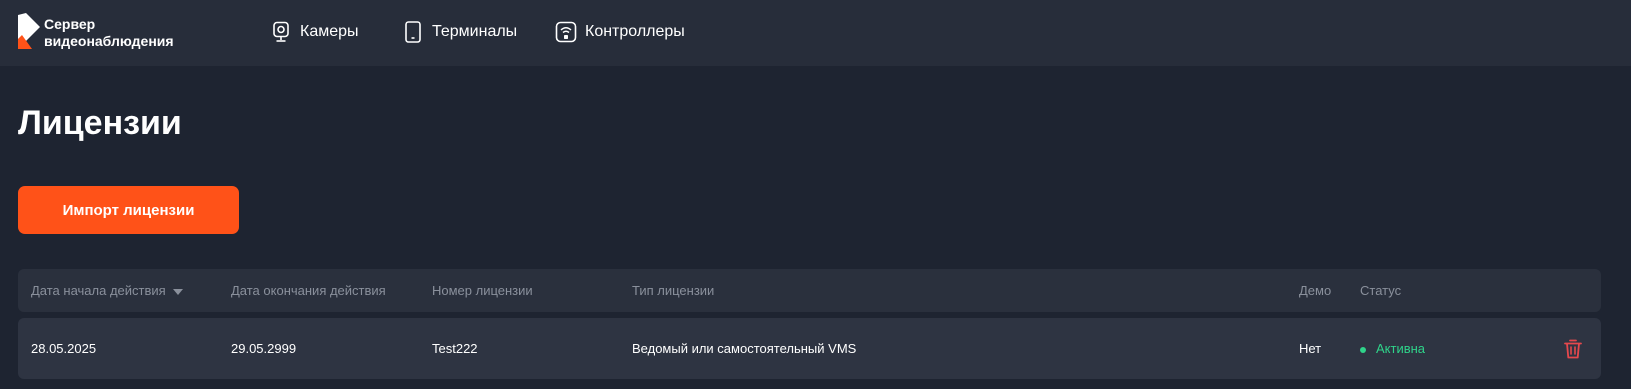  What do you see at coordinates (475, 31) in the screenshot?
I see `nav-label: Терминалы` at bounding box center [475, 31].